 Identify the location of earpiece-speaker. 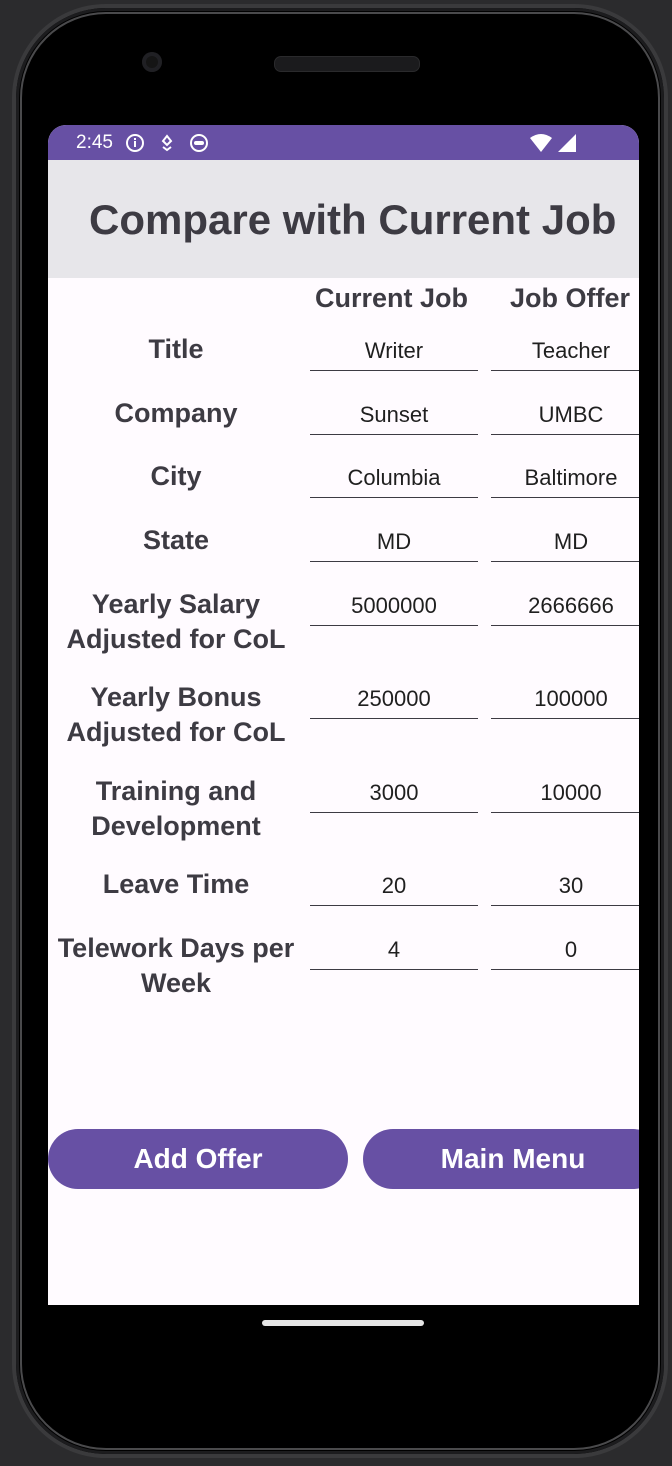
(347, 64).